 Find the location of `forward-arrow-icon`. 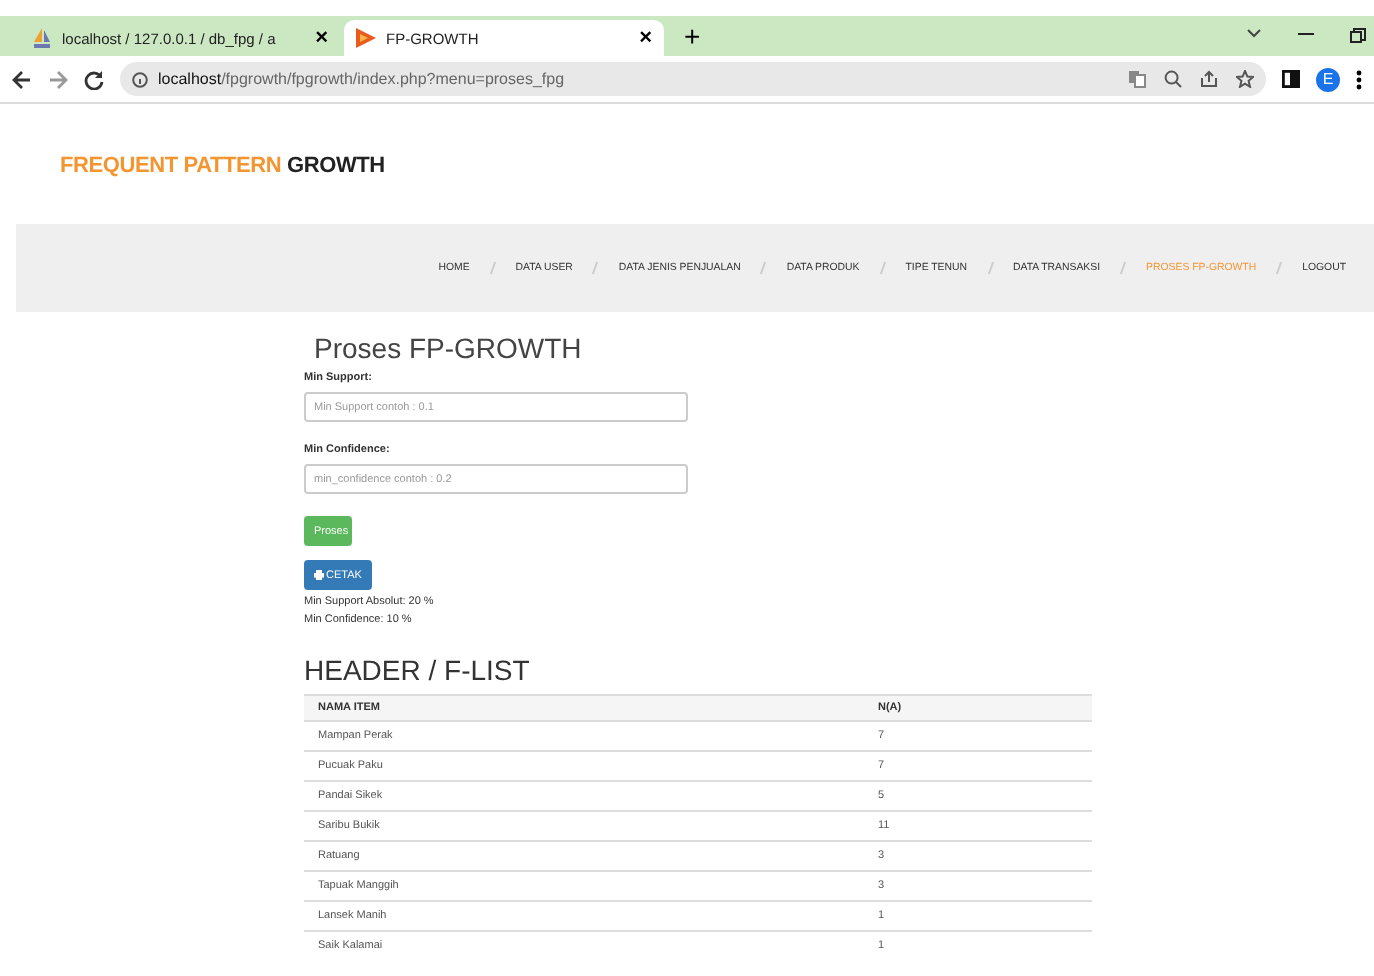

forward-arrow-icon is located at coordinates (58, 79).